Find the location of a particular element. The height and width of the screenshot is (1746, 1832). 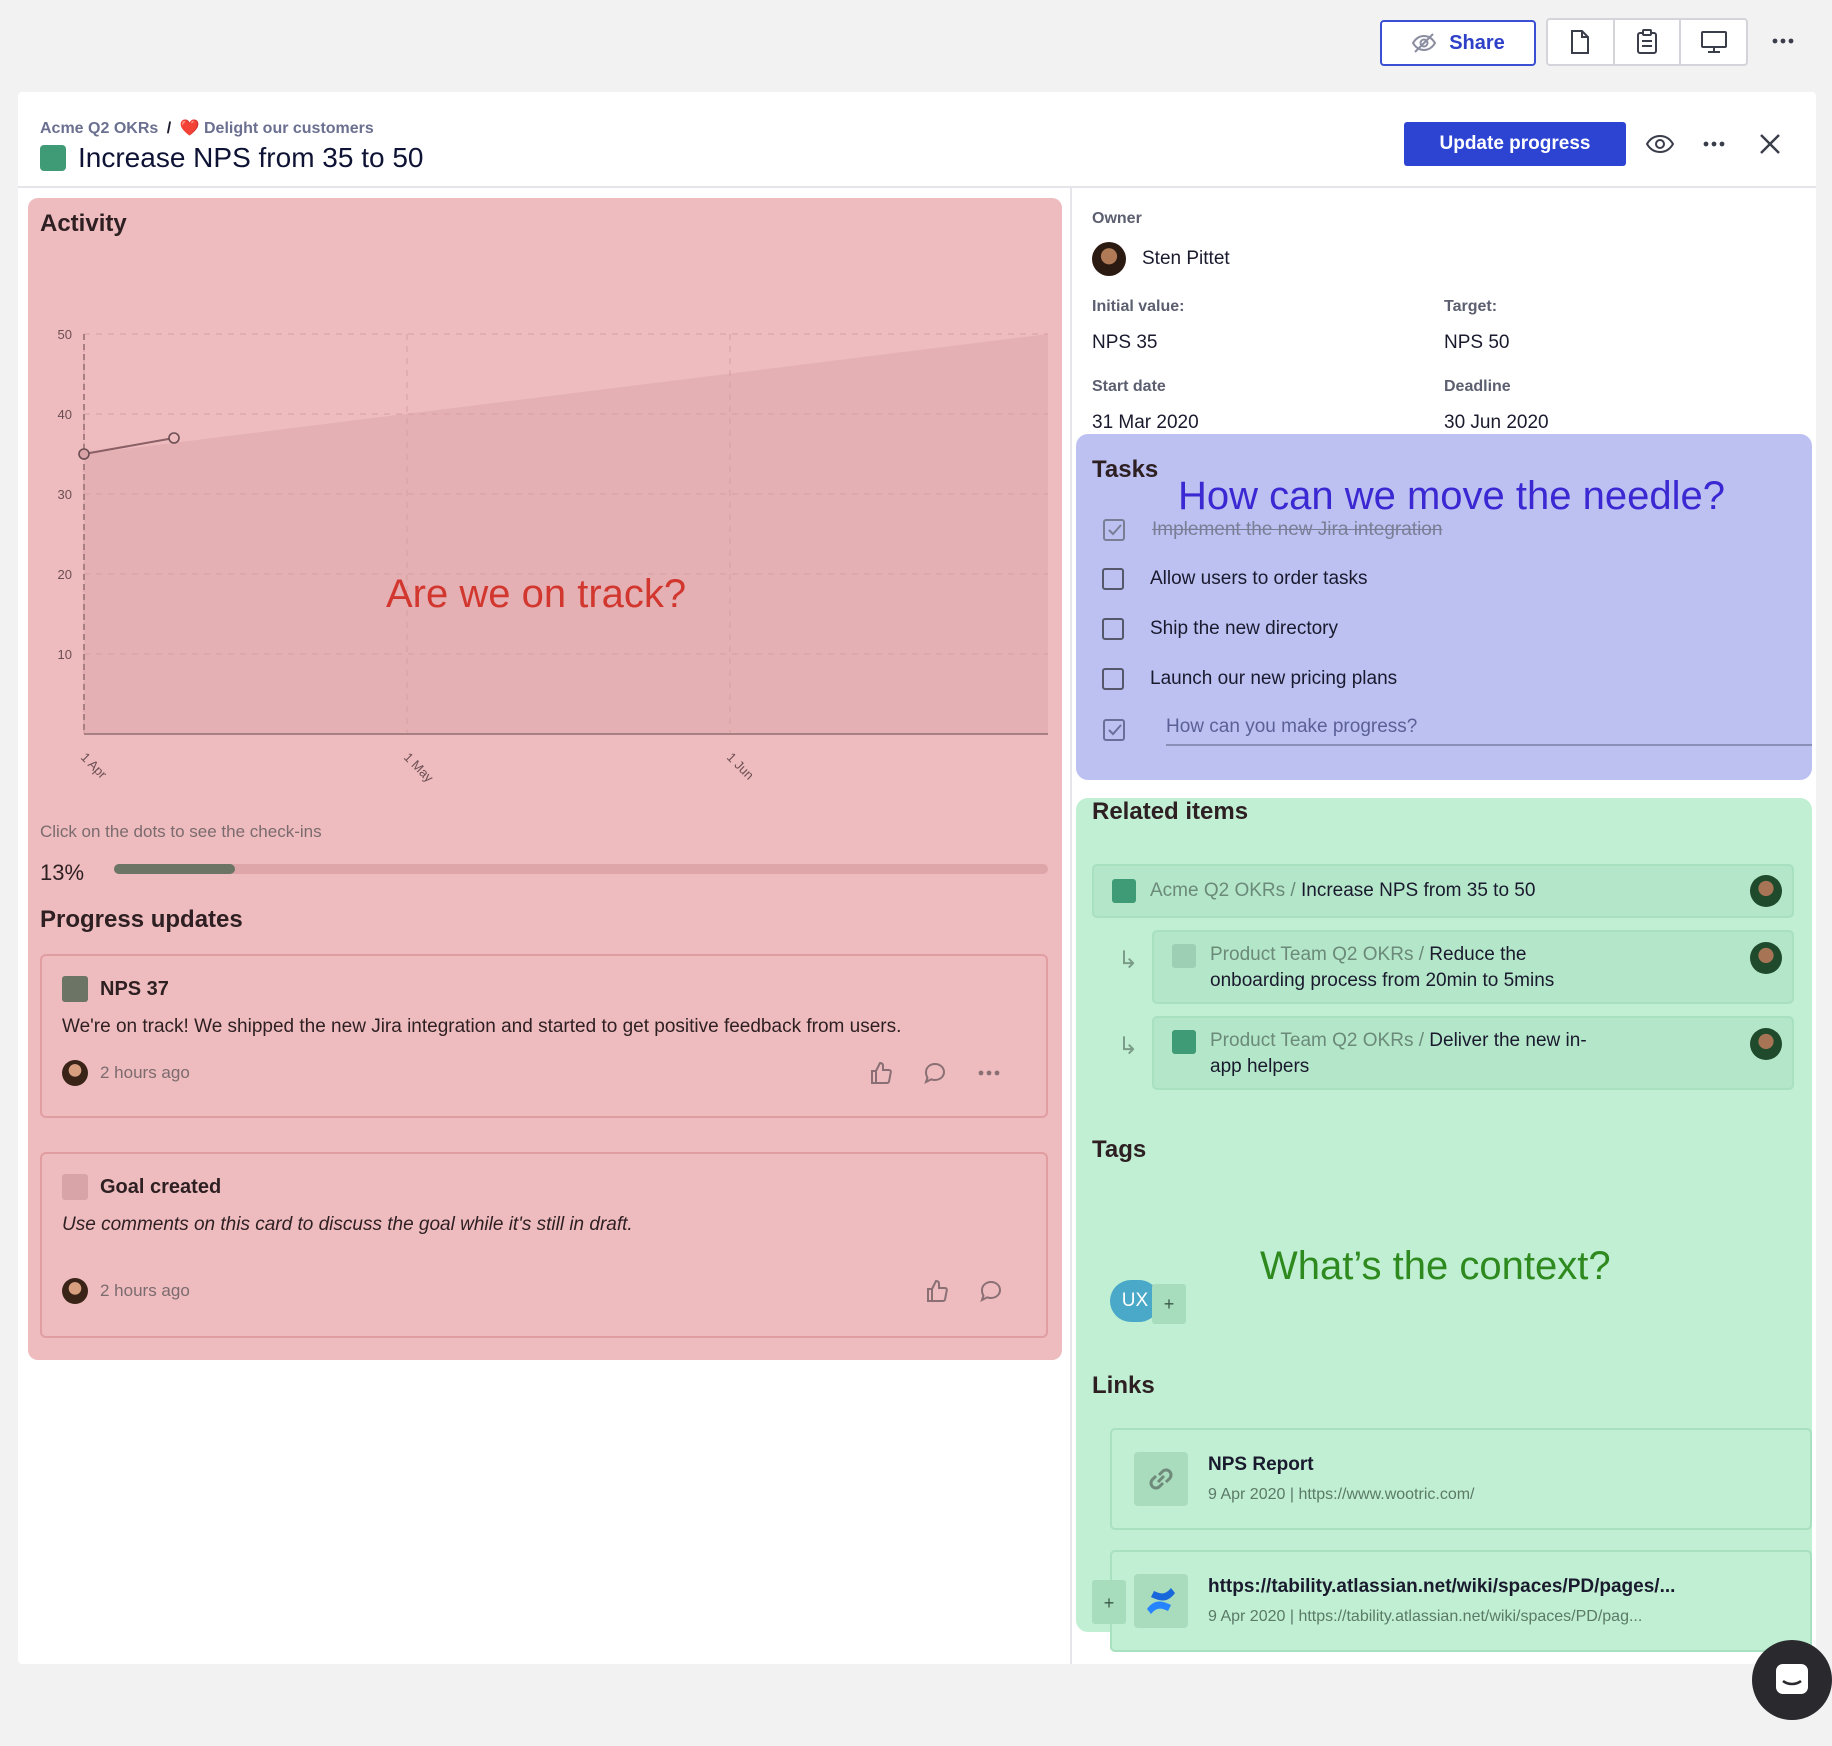

add-link-button: + is located at coordinates (1109, 1603).